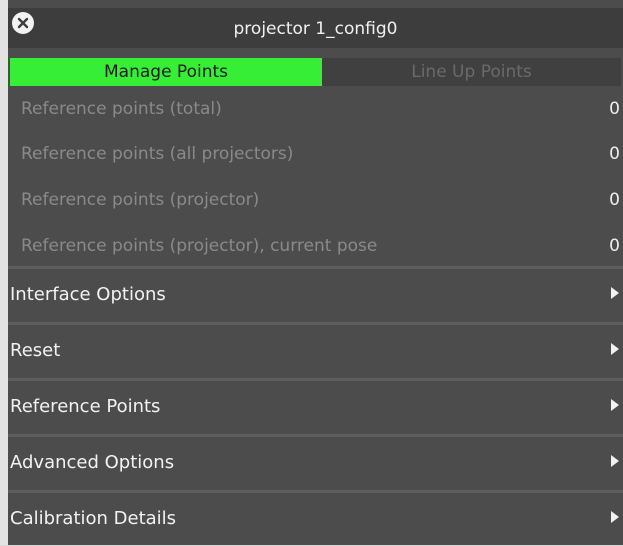 This screenshot has width=623, height=546. I want to click on tab-bar: Manage Points Line Up Points, so click(315, 72).